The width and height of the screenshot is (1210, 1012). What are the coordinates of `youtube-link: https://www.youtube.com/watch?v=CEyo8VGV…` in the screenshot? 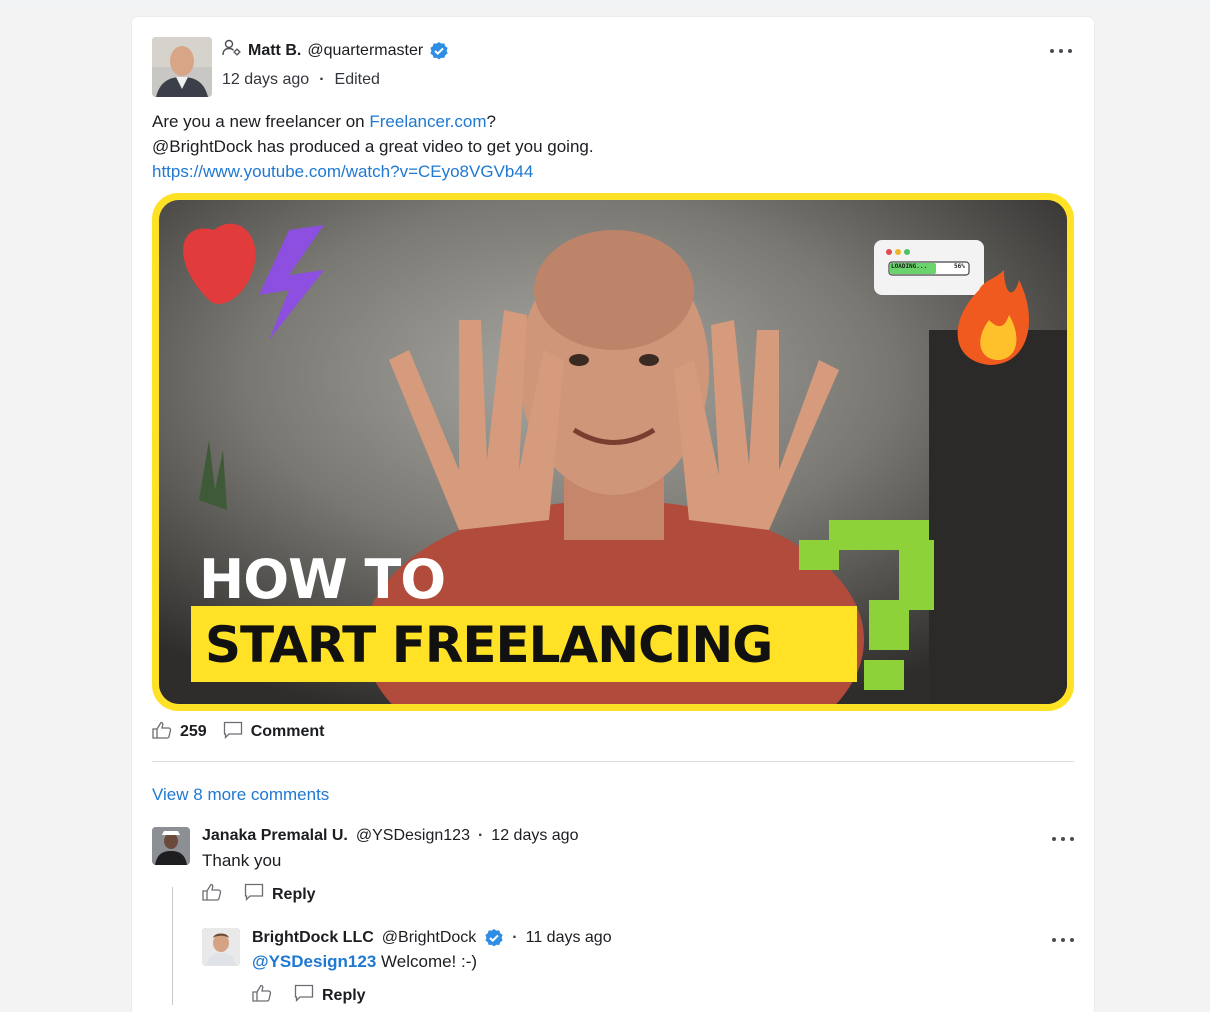 It's located at (342, 171).